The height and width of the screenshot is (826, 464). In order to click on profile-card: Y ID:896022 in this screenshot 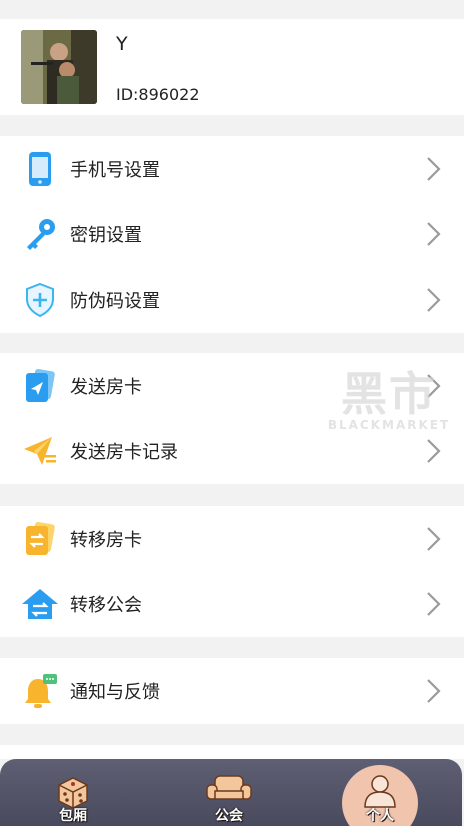, I will do `click(232, 67)`.